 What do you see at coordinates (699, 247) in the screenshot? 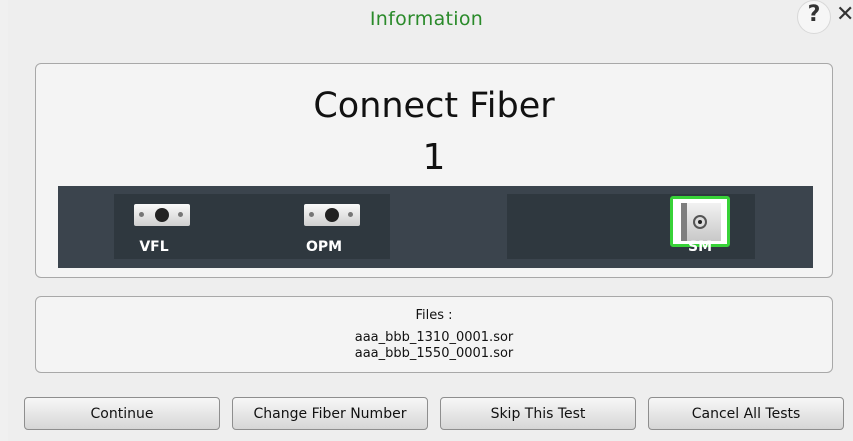
I see `port-label-sm: SM` at bounding box center [699, 247].